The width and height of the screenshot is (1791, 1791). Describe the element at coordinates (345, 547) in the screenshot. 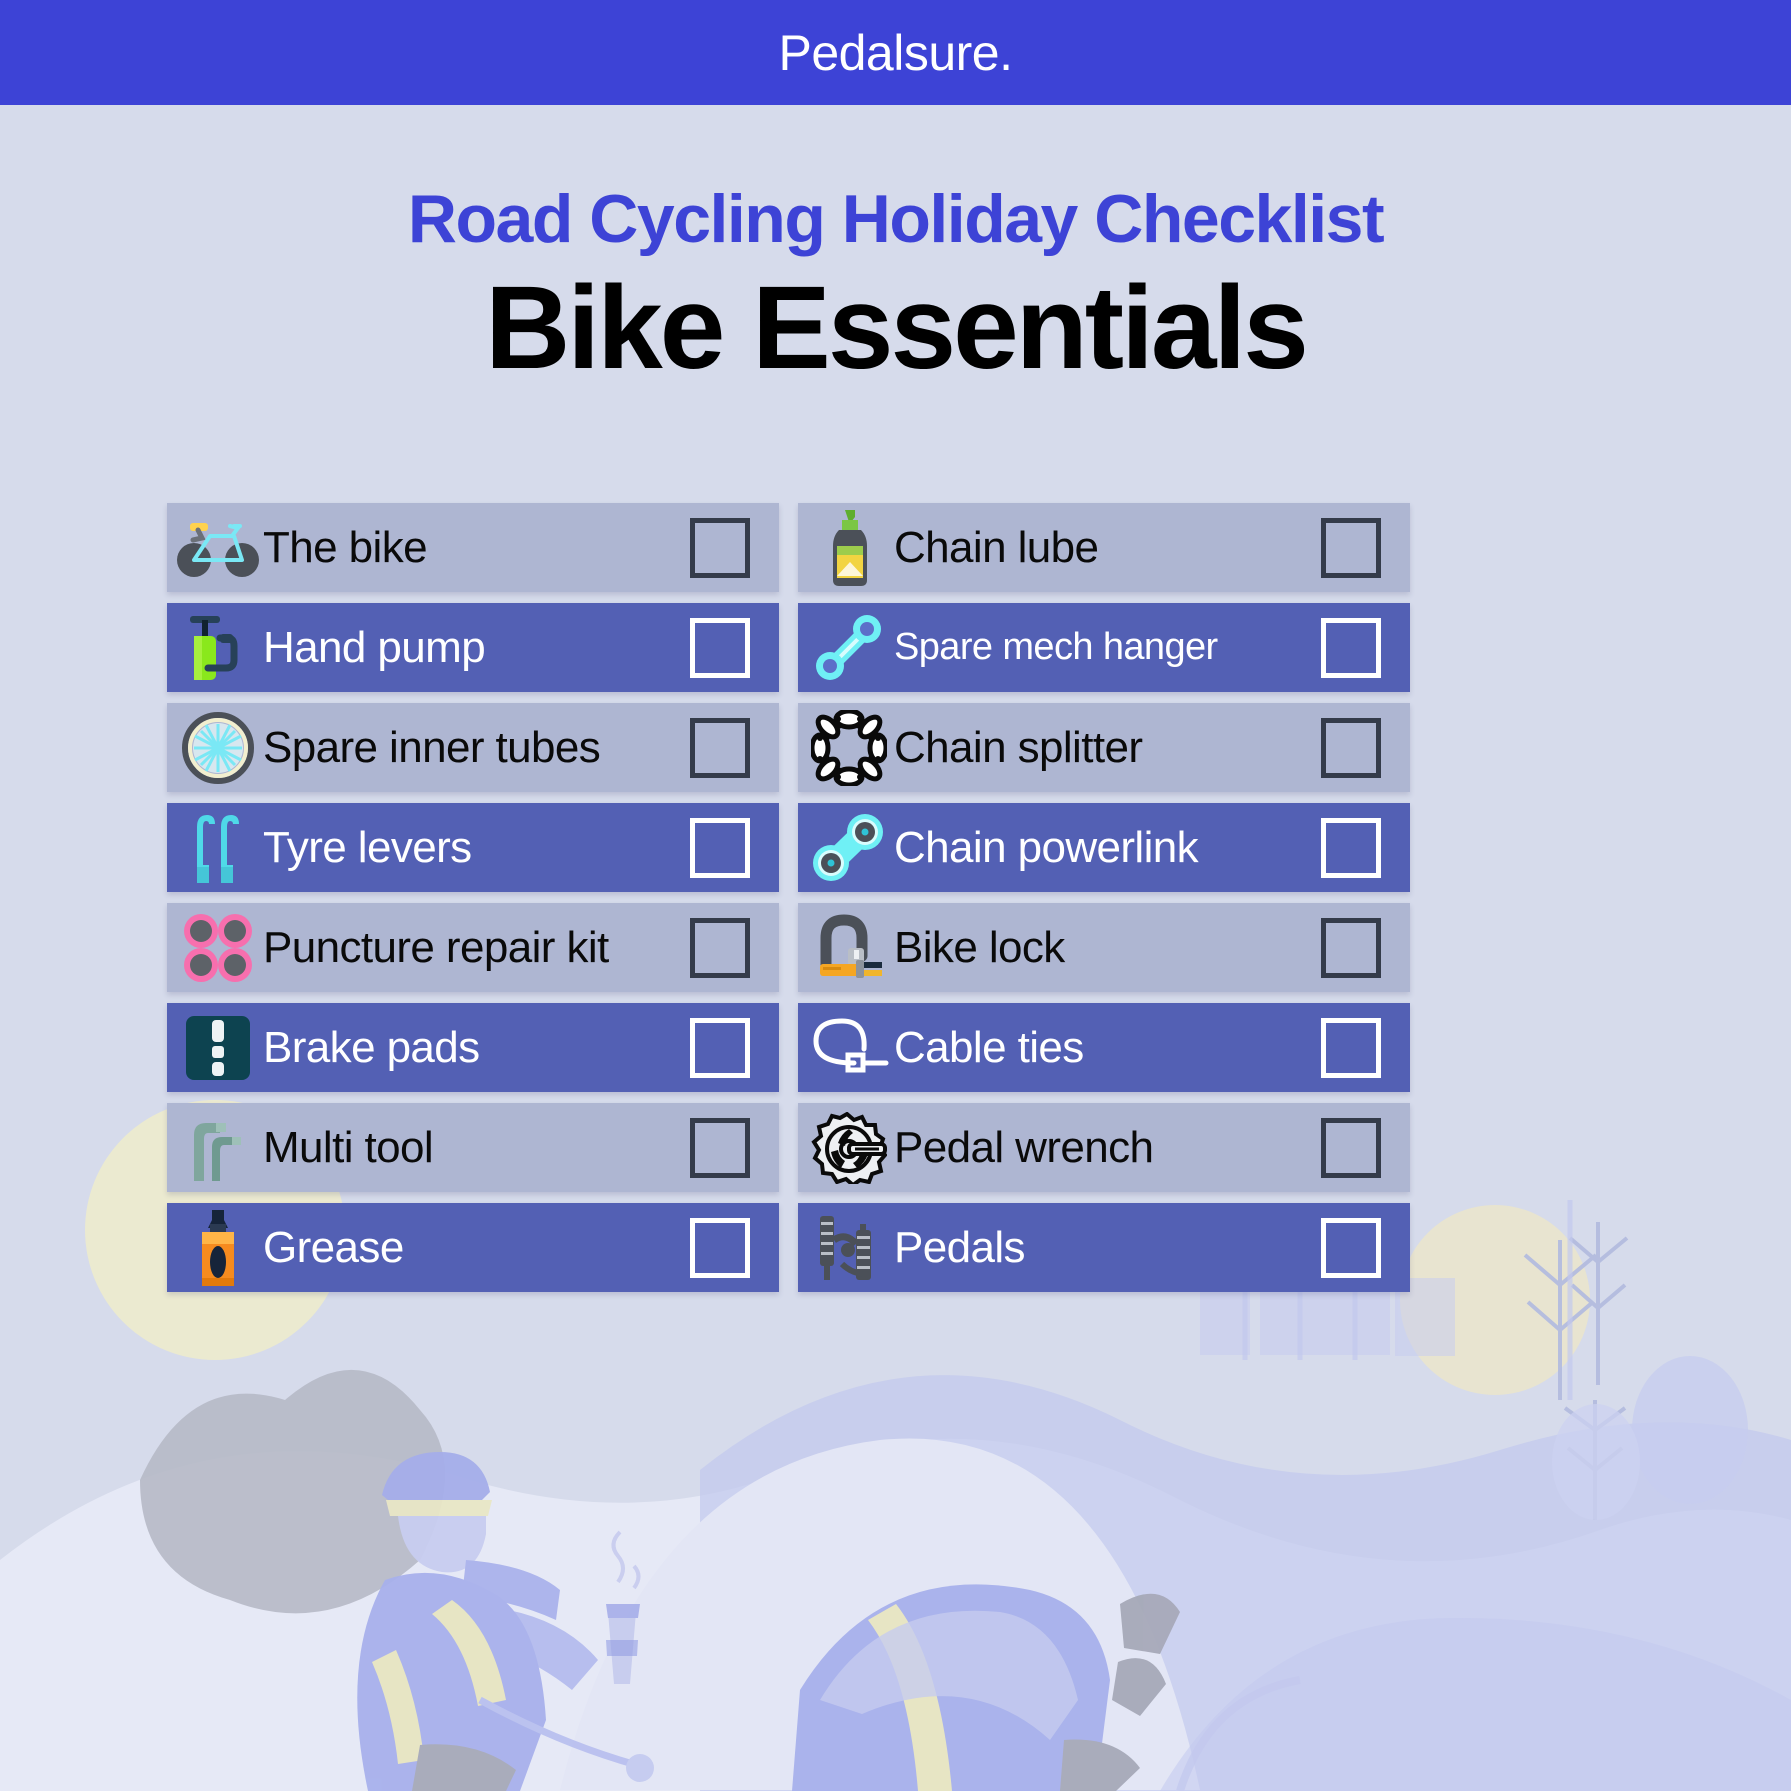

I see `checklist-item-label: The bike` at that location.